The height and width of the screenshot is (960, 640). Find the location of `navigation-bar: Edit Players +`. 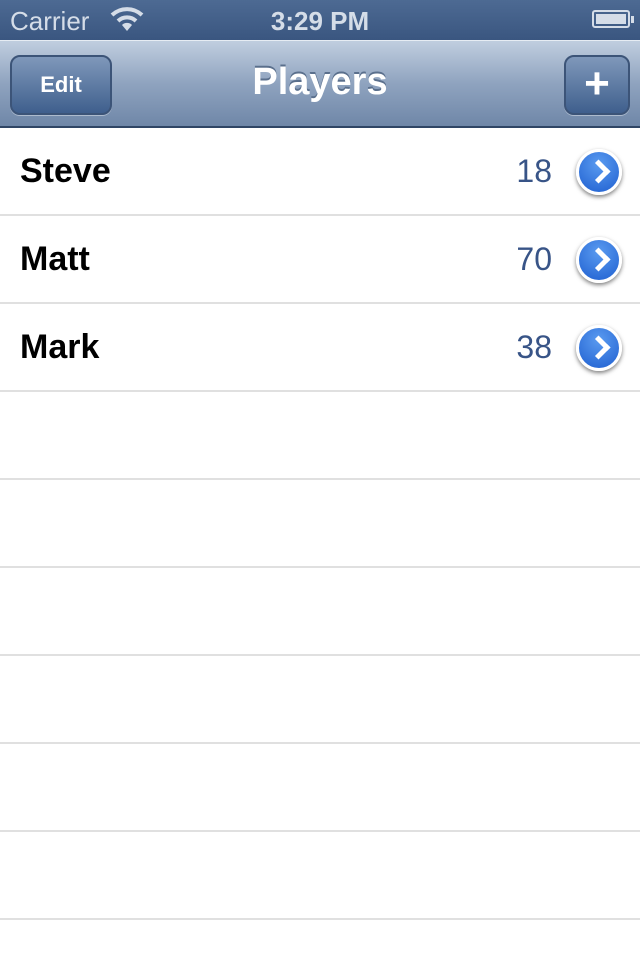

navigation-bar: Edit Players + is located at coordinates (320, 84).